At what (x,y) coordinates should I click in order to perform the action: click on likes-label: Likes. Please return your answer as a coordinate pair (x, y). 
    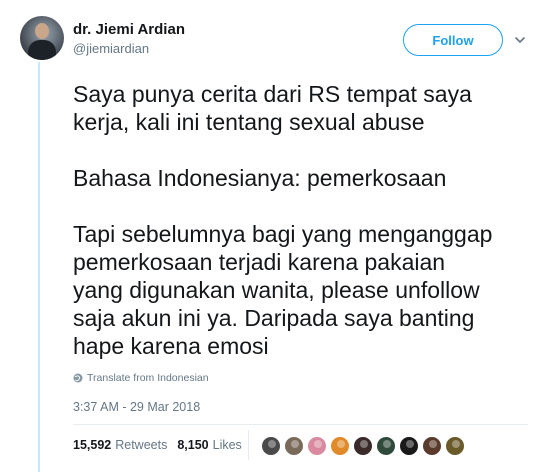
    Looking at the image, I should click on (227, 445).